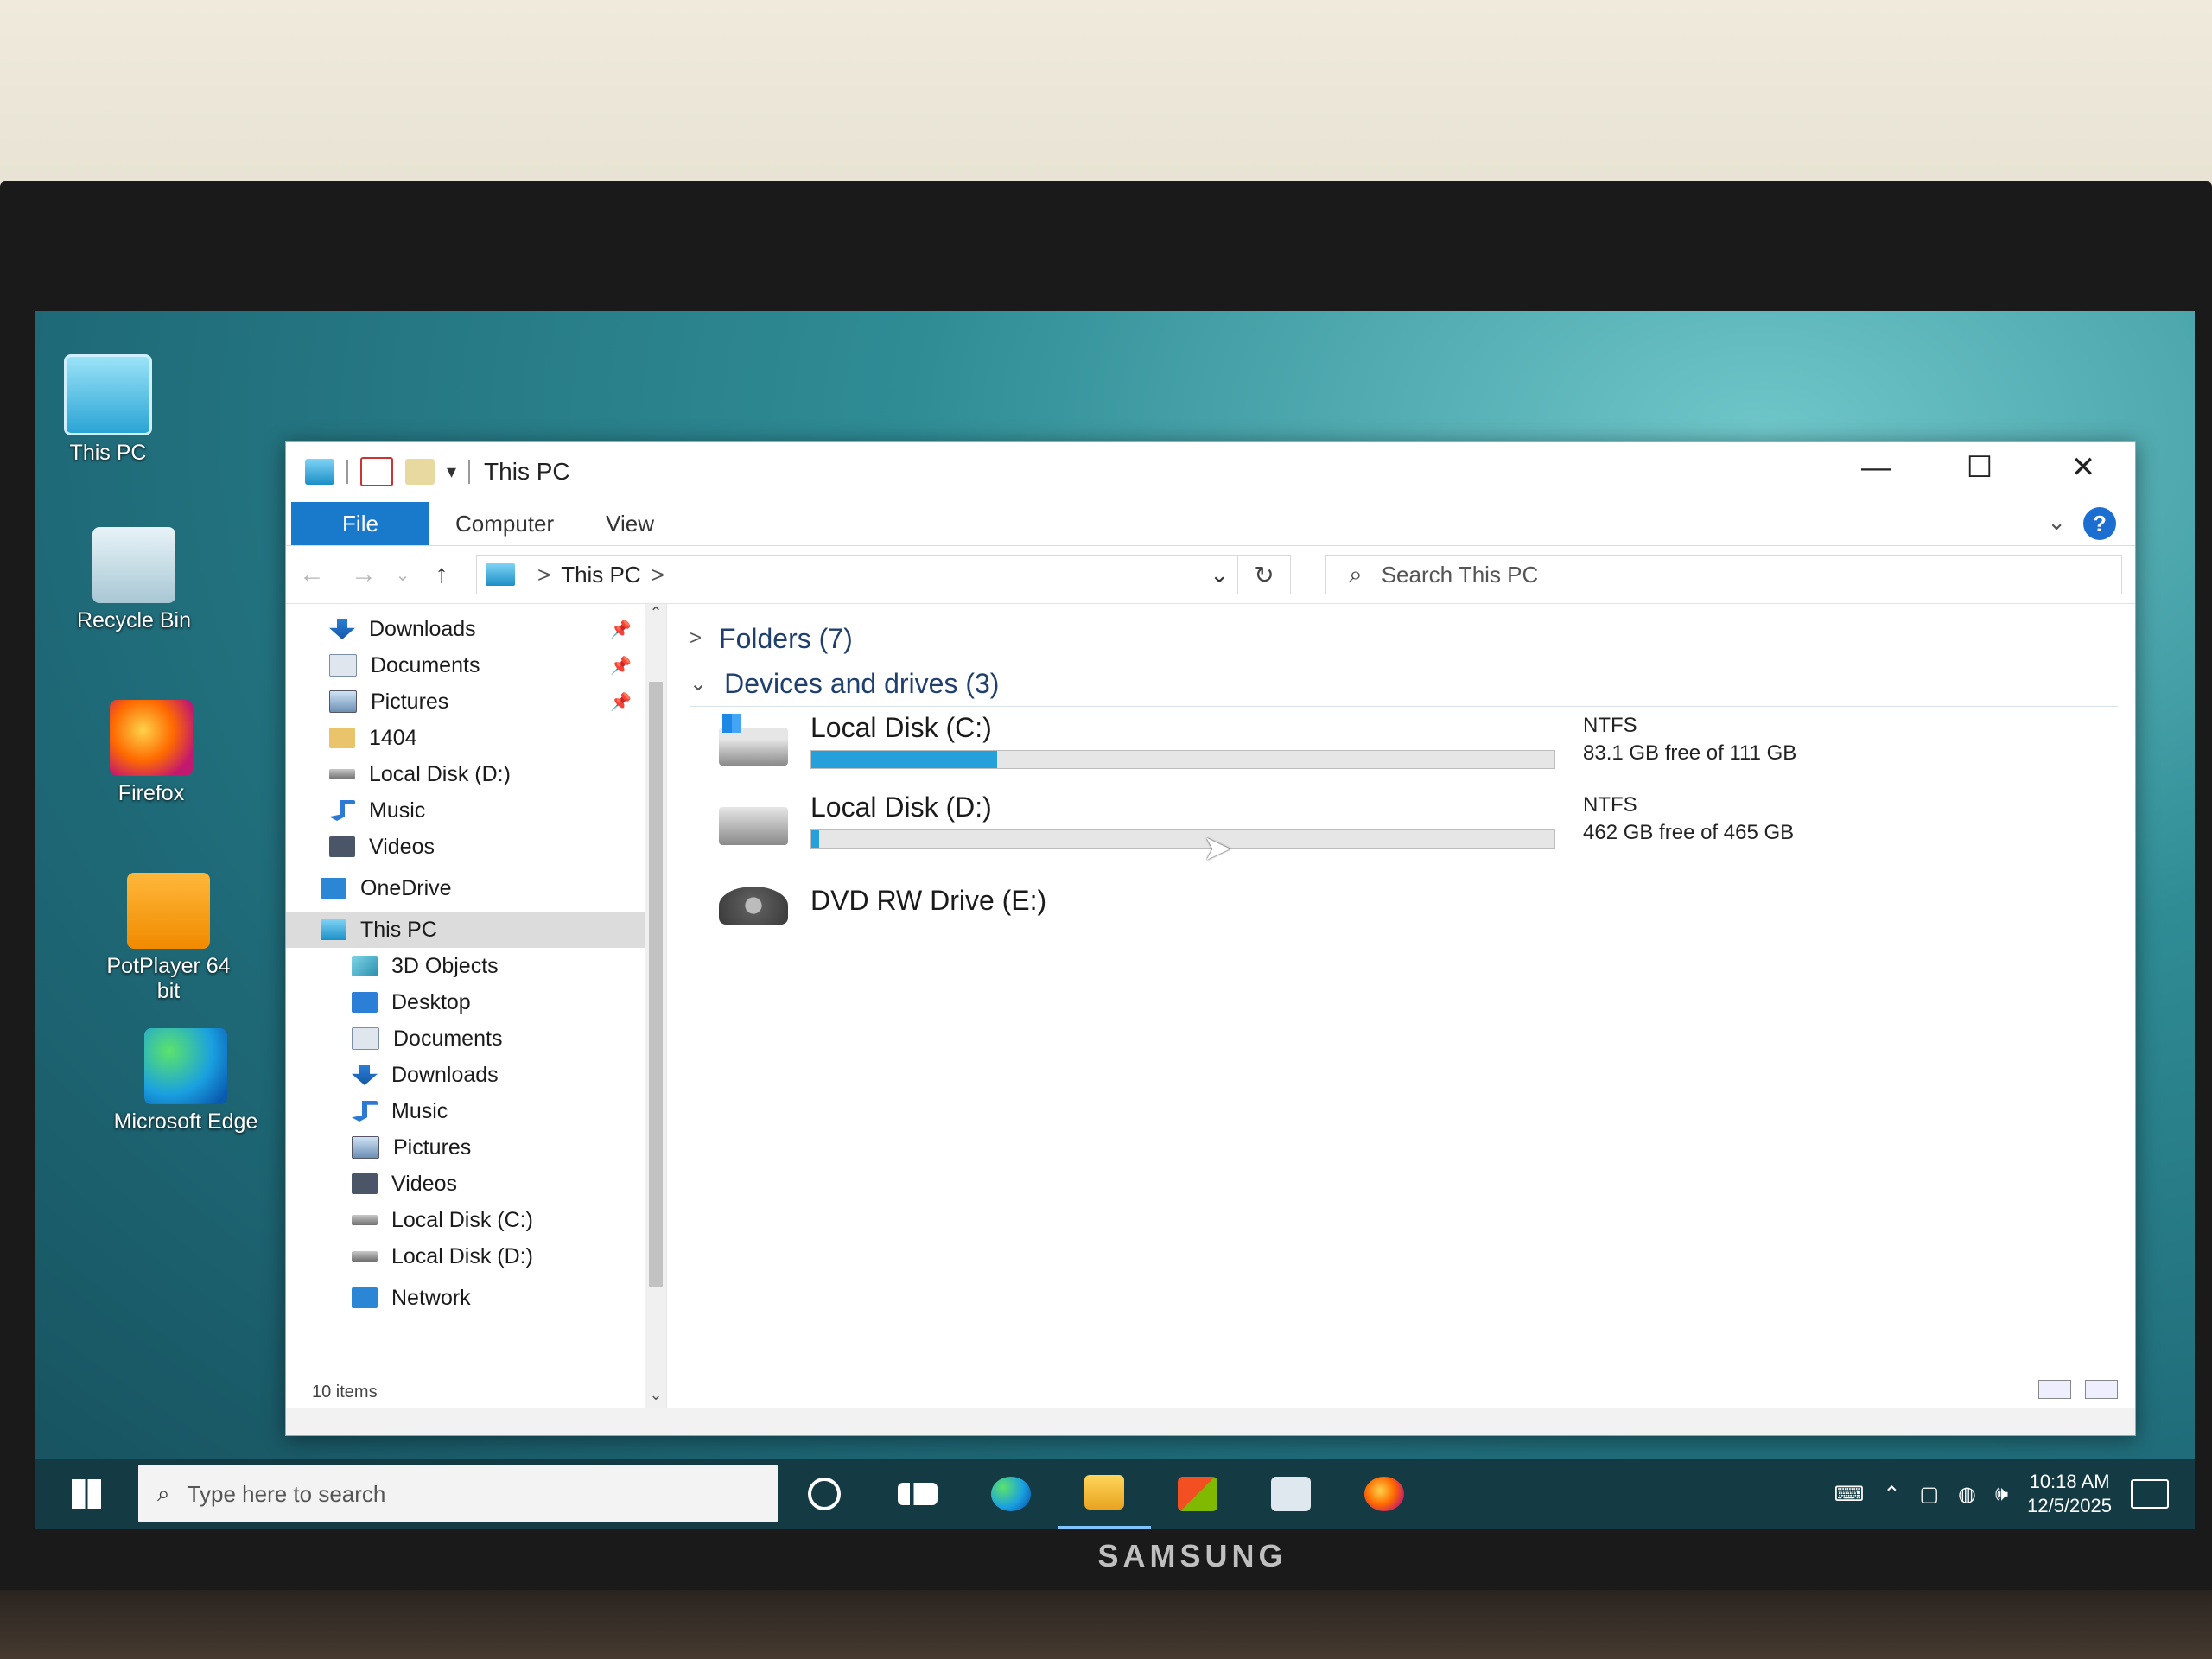  I want to click on tab-file: File, so click(360, 523).